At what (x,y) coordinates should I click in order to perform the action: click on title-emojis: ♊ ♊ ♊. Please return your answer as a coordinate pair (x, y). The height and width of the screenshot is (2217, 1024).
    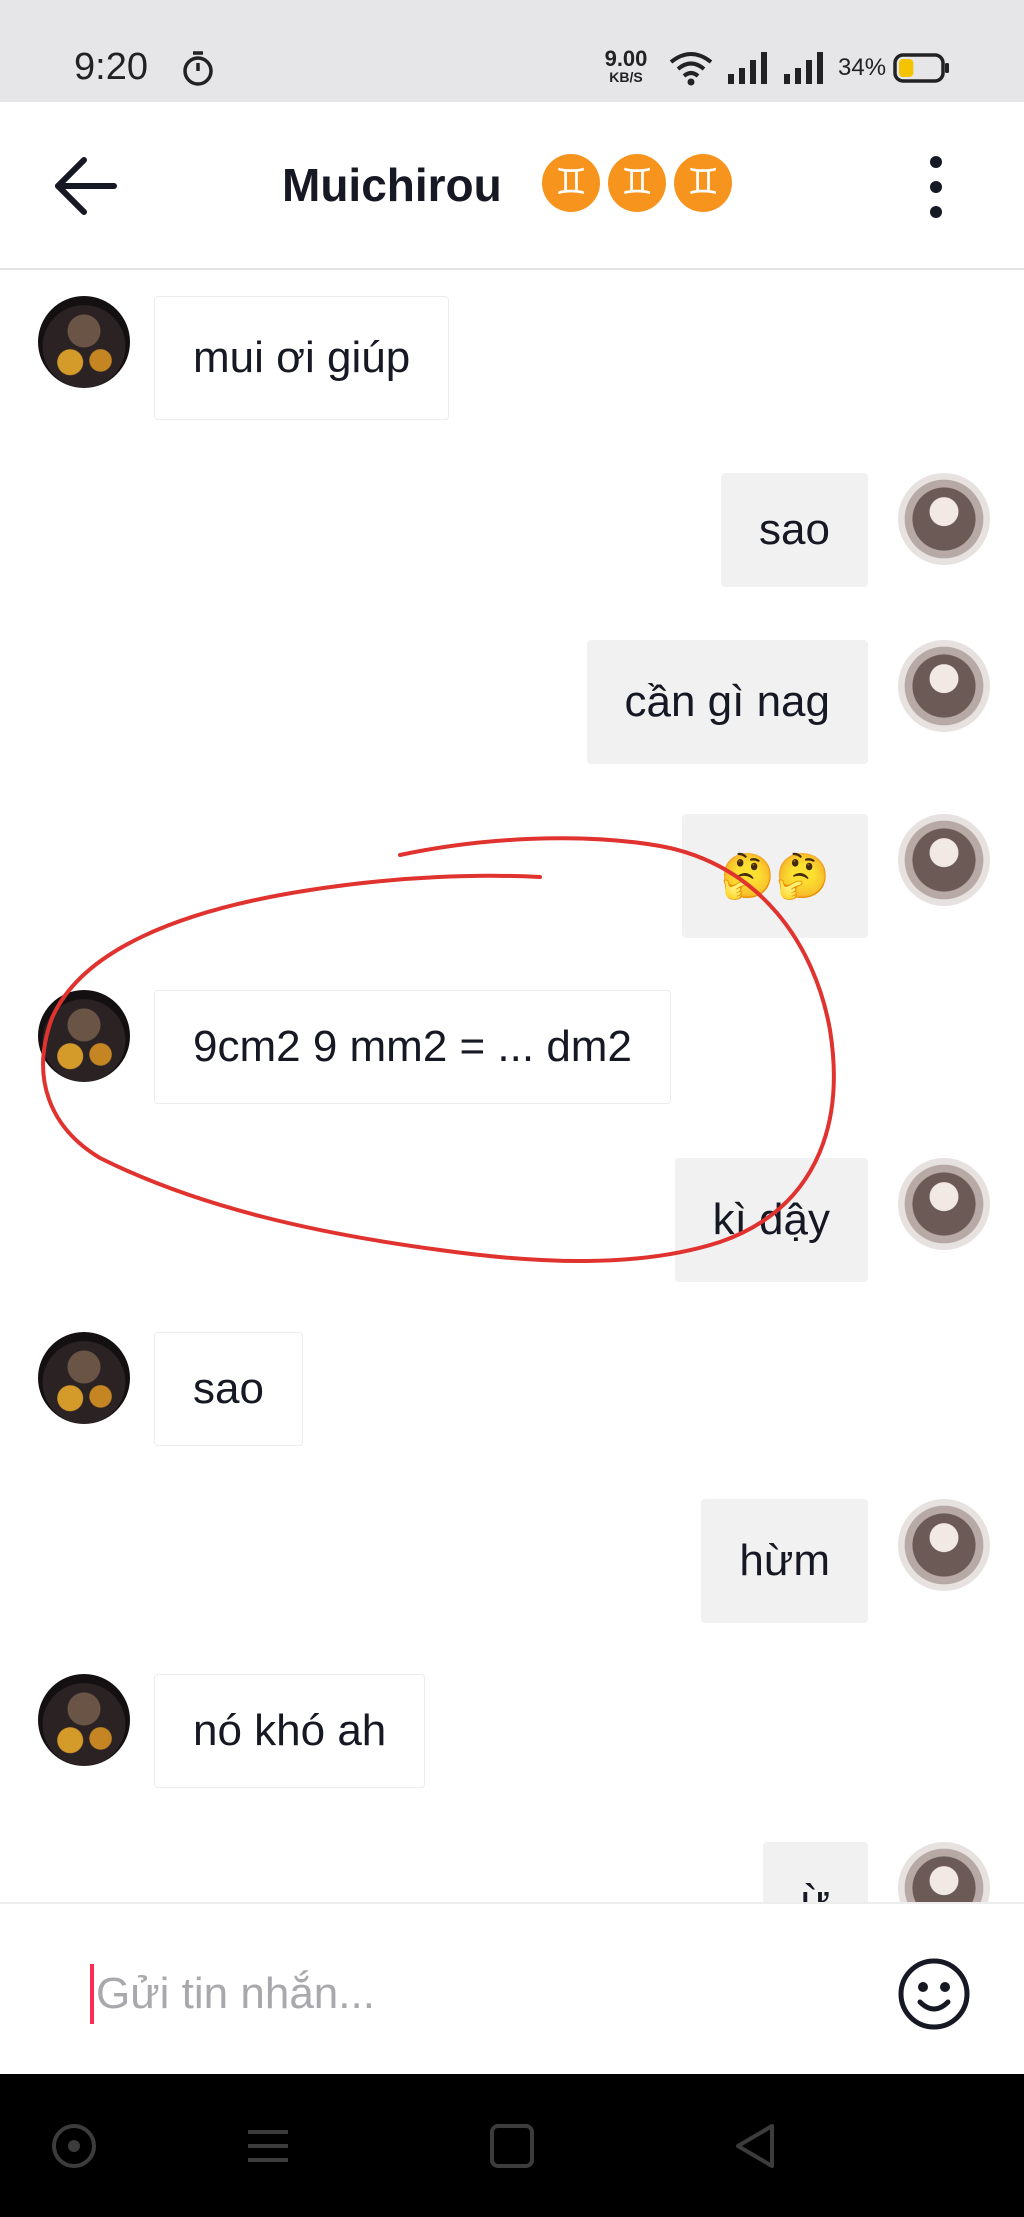
    Looking at the image, I should click on (637, 183).